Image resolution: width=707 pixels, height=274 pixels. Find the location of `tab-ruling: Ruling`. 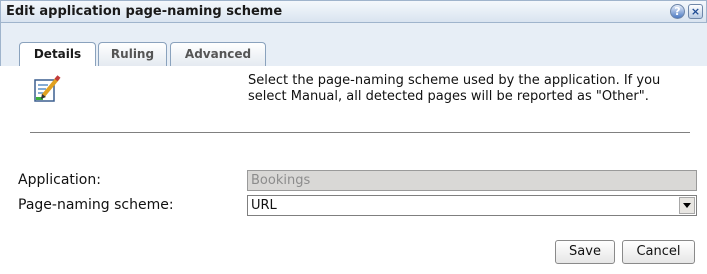

tab-ruling: Ruling is located at coordinates (132, 54).